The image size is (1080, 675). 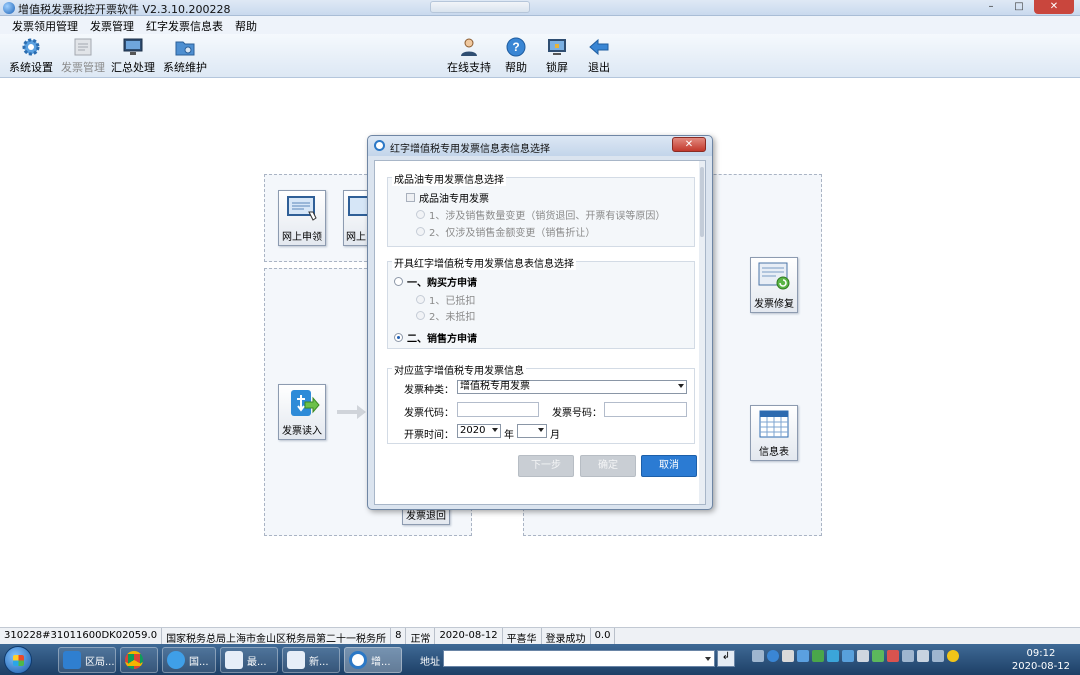 I want to click on shield-icon, so click(x=818, y=656).